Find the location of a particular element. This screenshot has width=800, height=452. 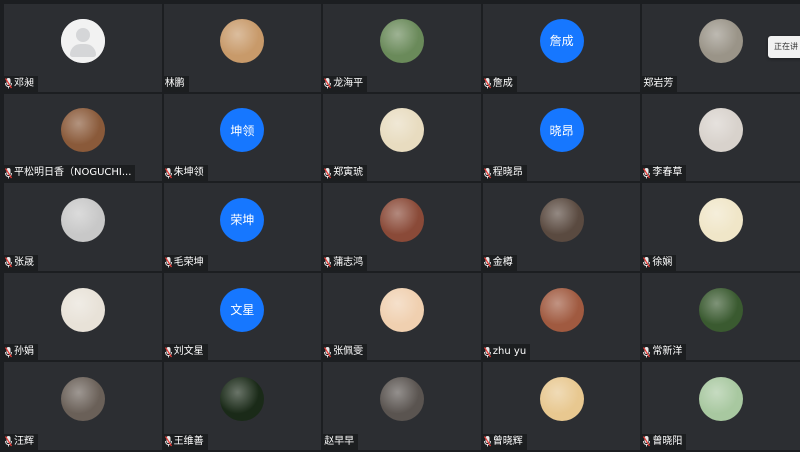

avatar-initials: 詹成 is located at coordinates (561, 41).